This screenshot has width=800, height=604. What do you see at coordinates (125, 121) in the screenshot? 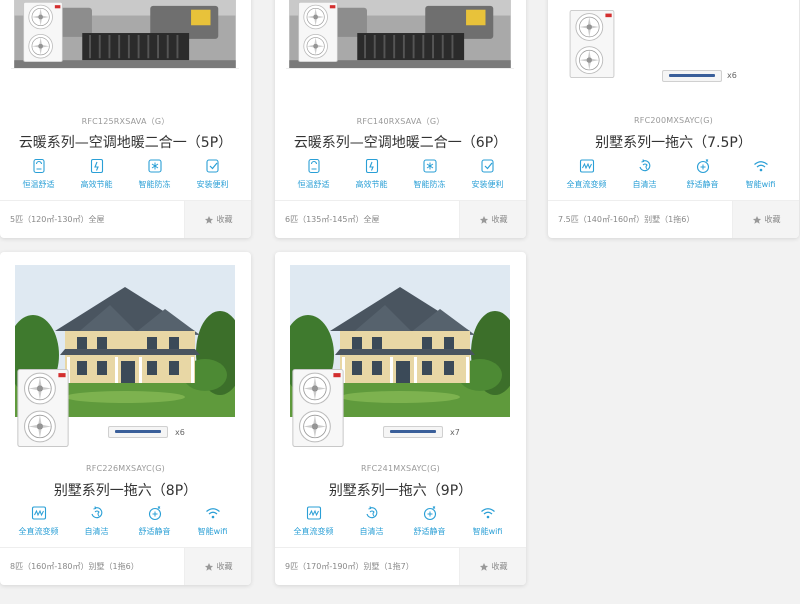
I see `product-model: RFC125RXSAVA（G）` at bounding box center [125, 121].